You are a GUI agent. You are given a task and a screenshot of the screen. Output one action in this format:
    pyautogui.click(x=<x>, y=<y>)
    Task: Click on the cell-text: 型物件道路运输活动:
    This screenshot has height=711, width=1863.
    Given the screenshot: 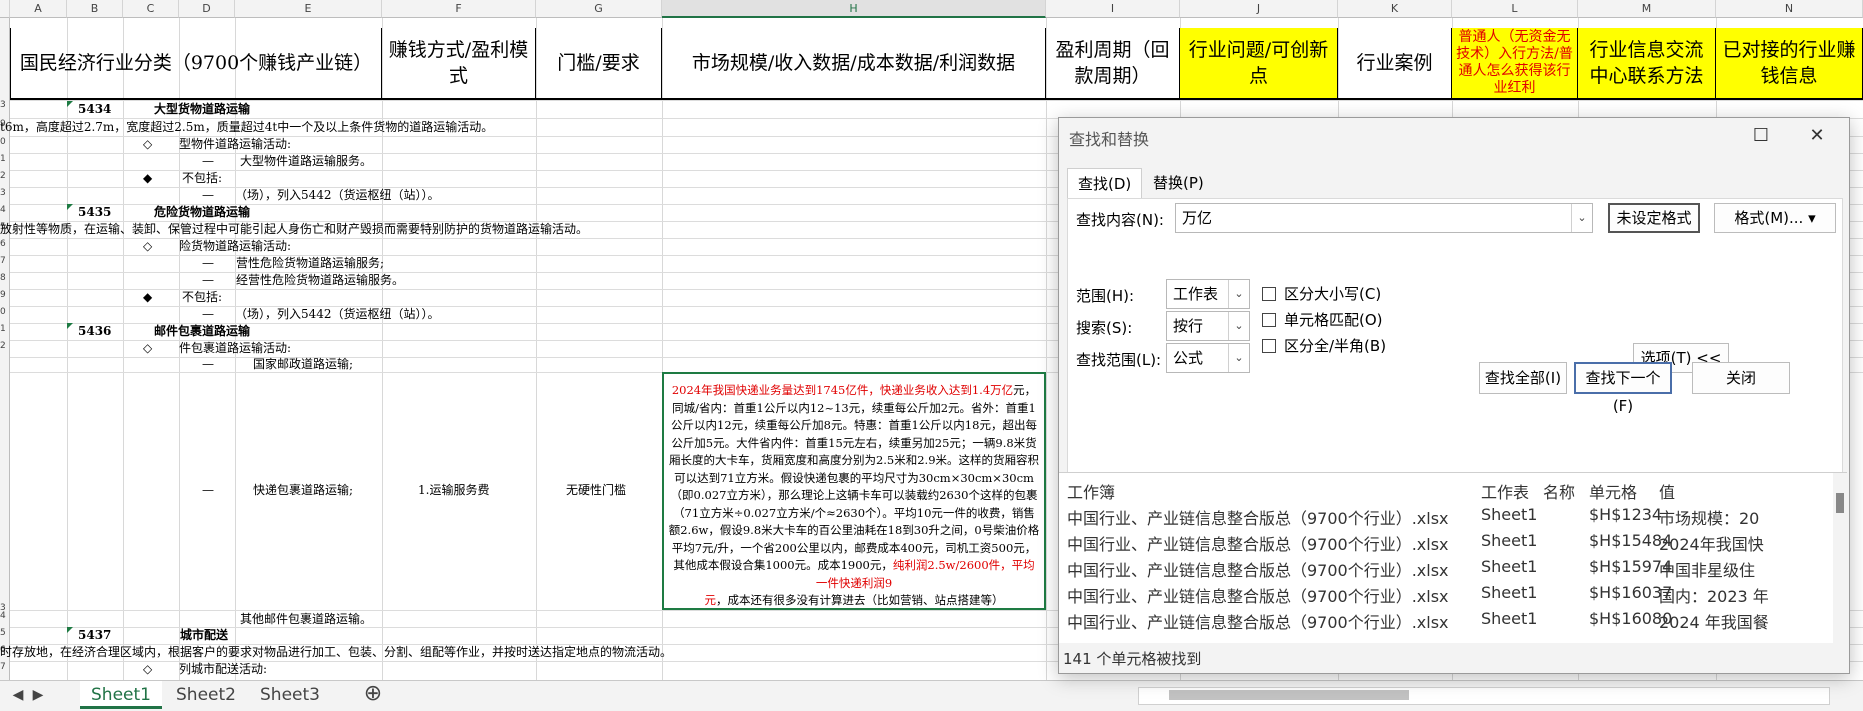 What is the action you would take?
    pyautogui.click(x=235, y=144)
    